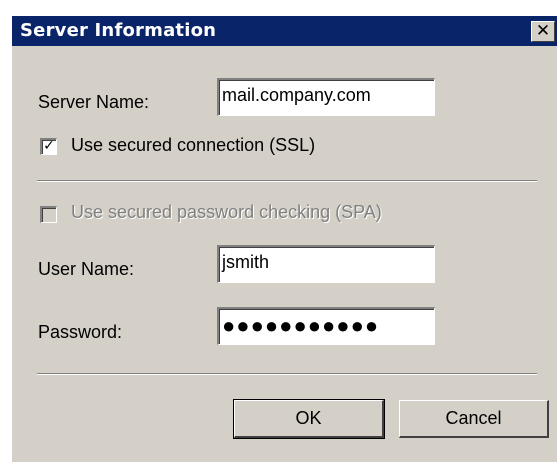  I want to click on close-icon: ✕, so click(543, 31).